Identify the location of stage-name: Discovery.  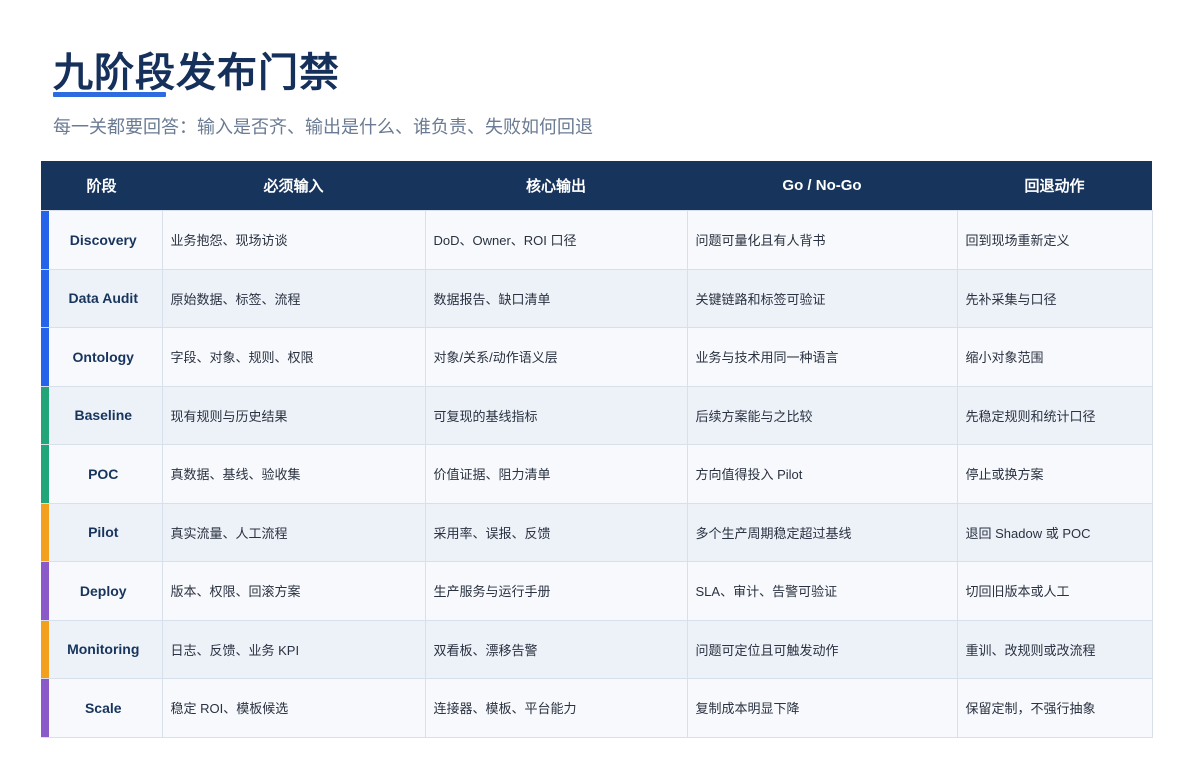
(103, 239).